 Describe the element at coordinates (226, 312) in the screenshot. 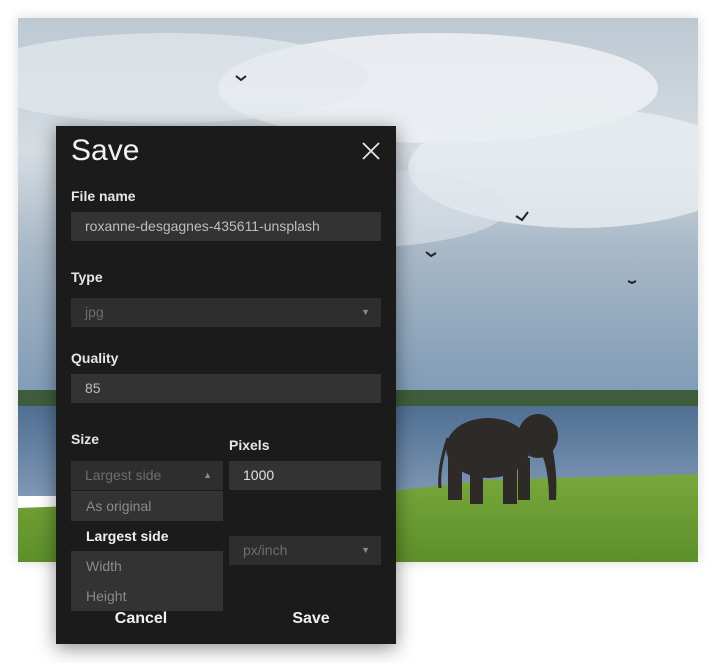

I see `type-select: jpg ▼` at that location.